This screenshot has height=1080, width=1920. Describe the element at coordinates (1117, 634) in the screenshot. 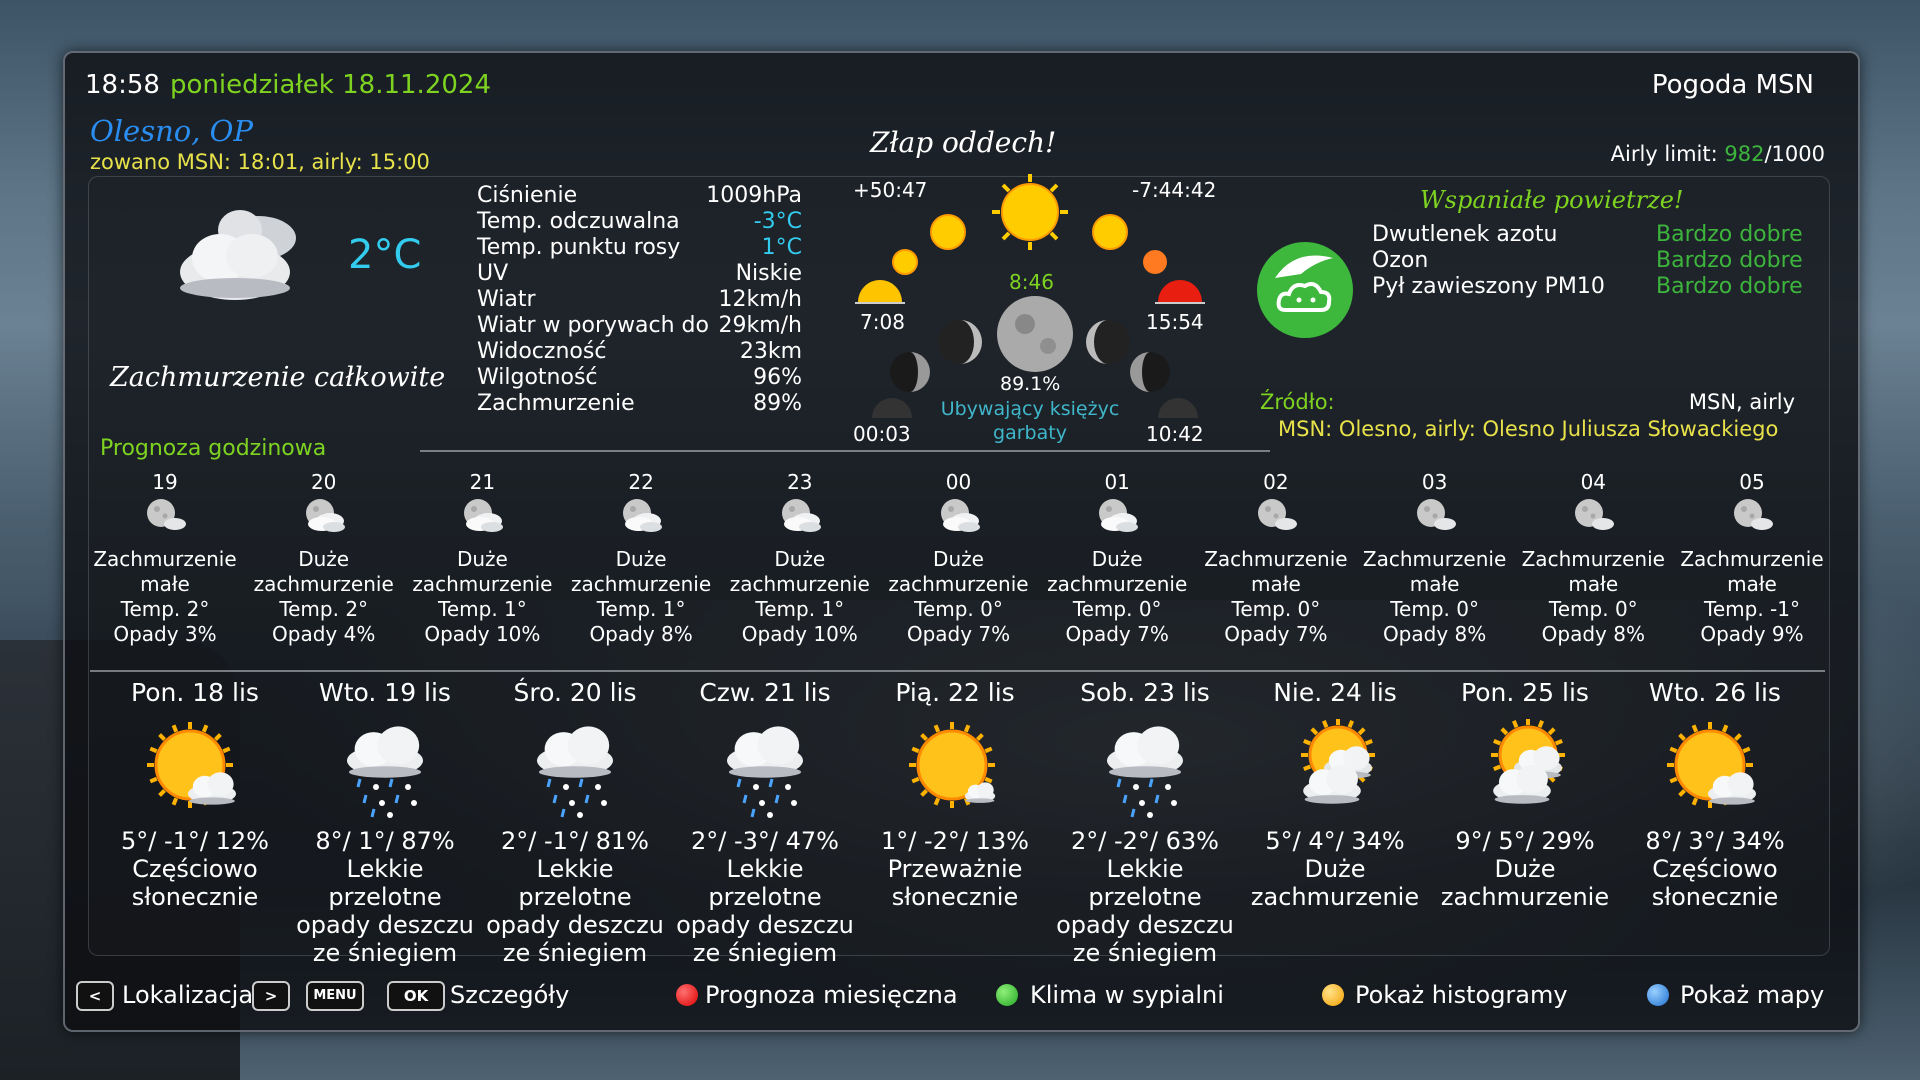

I see `hourly-precip: Opady 7%` at that location.